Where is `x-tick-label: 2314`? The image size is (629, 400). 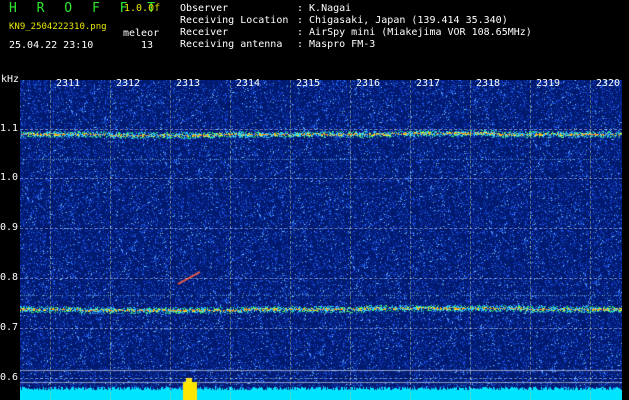 x-tick-label: 2314 is located at coordinates (248, 83).